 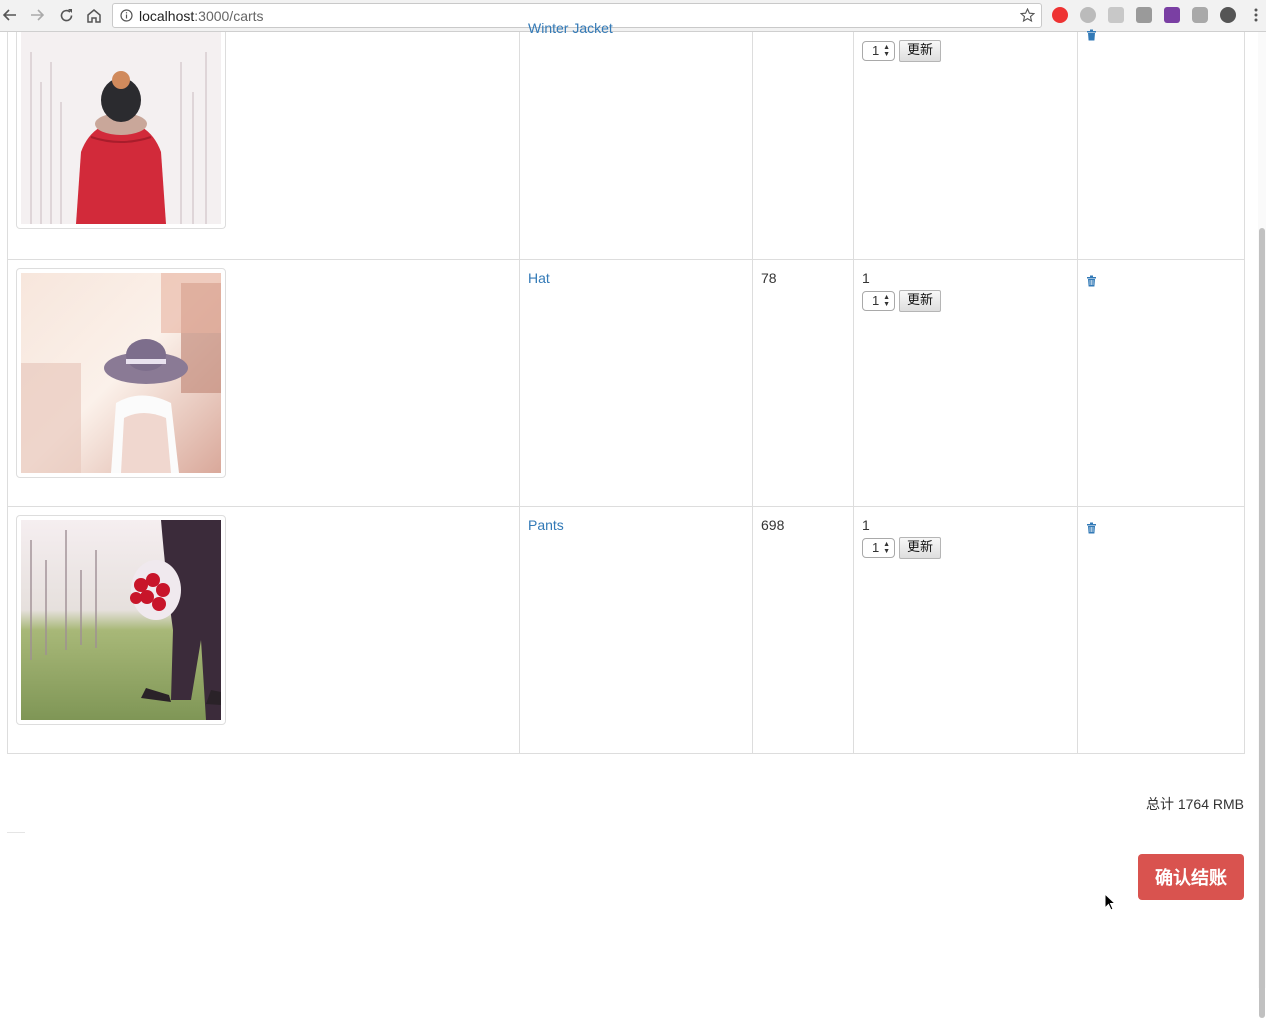 I want to click on skype-extension-icon, so click(x=1088, y=15).